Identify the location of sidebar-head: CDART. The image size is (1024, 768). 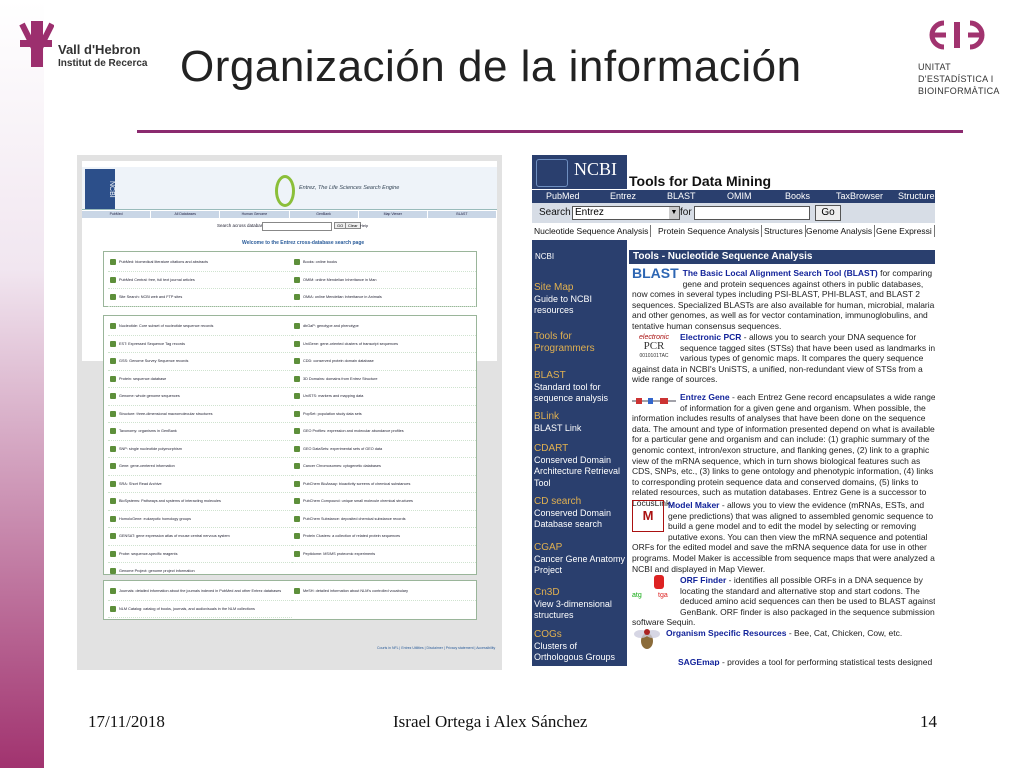
(551, 448).